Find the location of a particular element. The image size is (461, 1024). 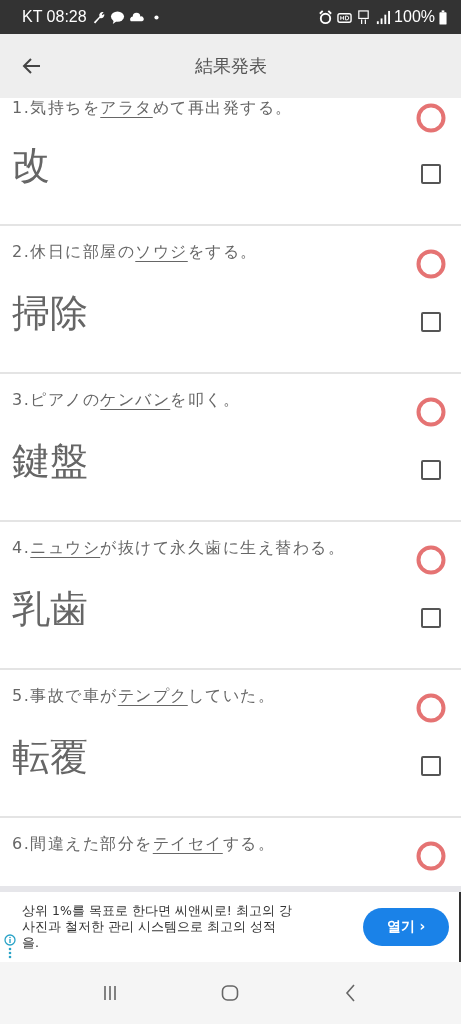

alarm-icon is located at coordinates (326, 17).